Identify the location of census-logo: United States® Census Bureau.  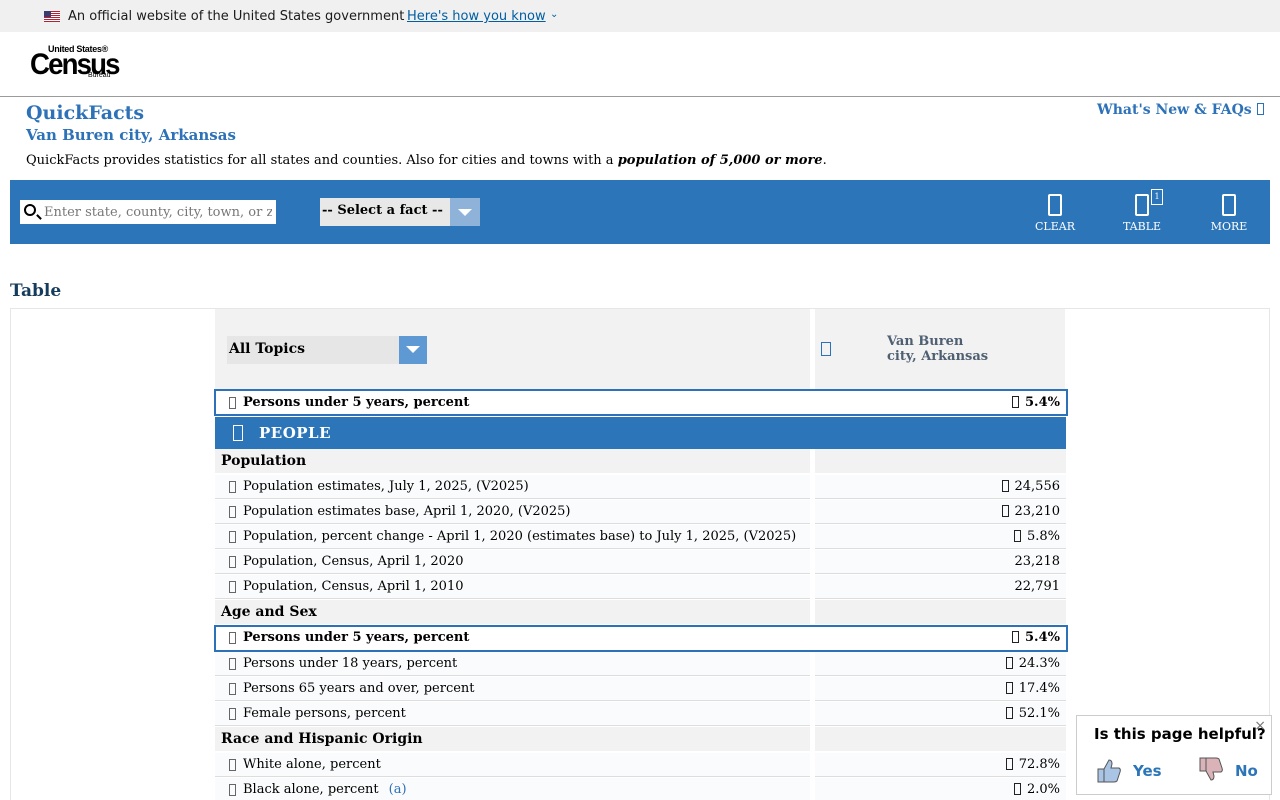
(75, 63).